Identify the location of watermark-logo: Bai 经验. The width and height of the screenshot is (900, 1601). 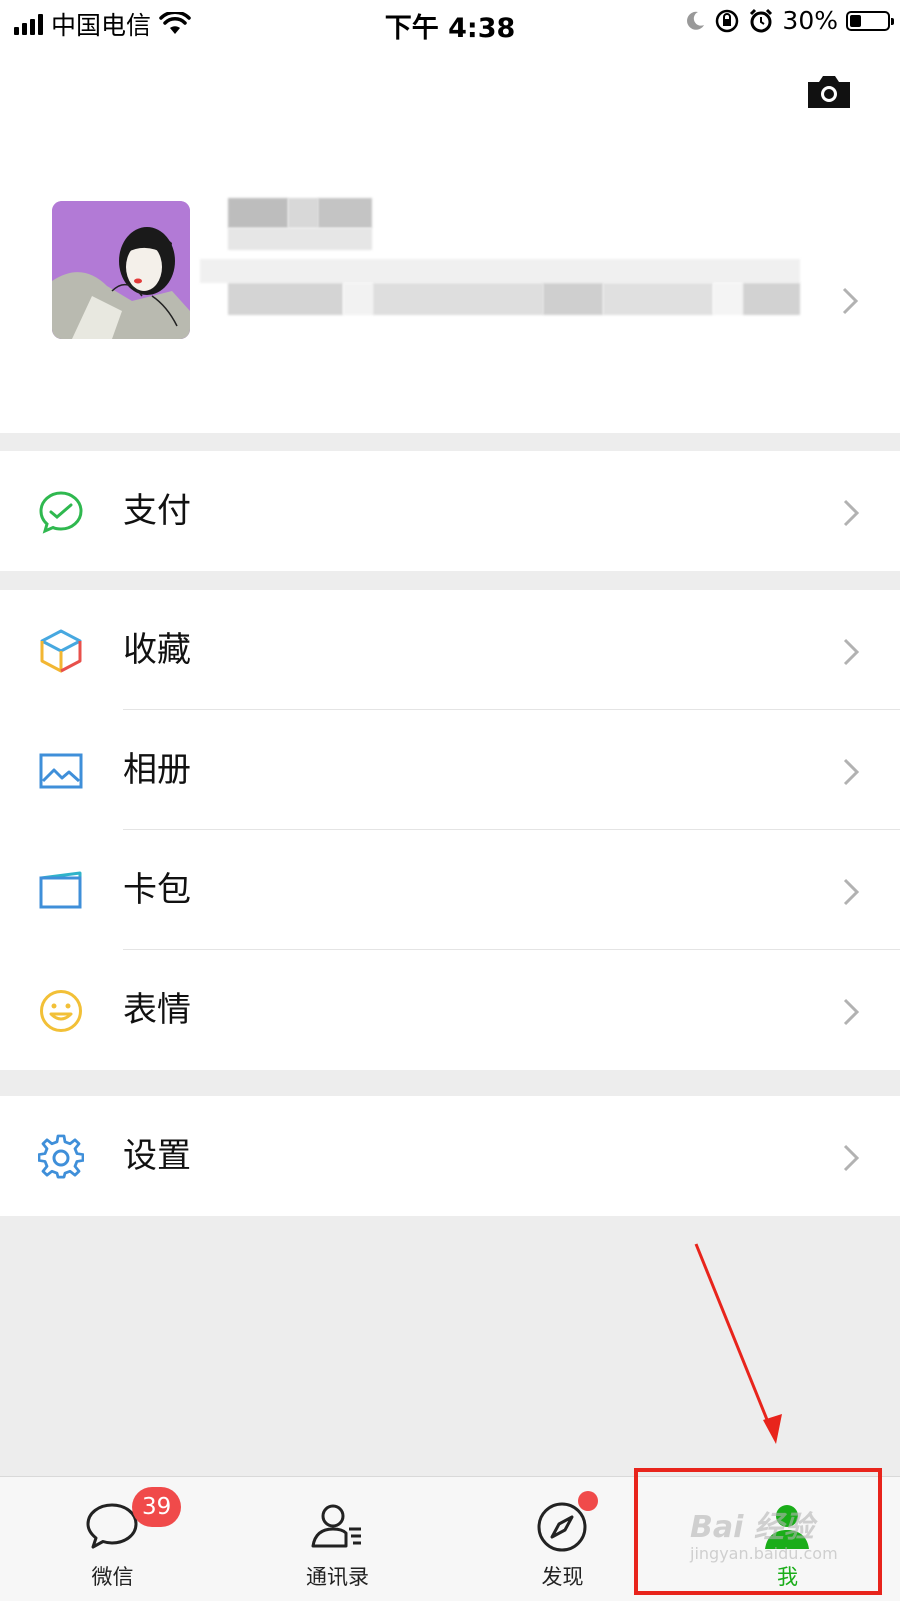
(752, 1527).